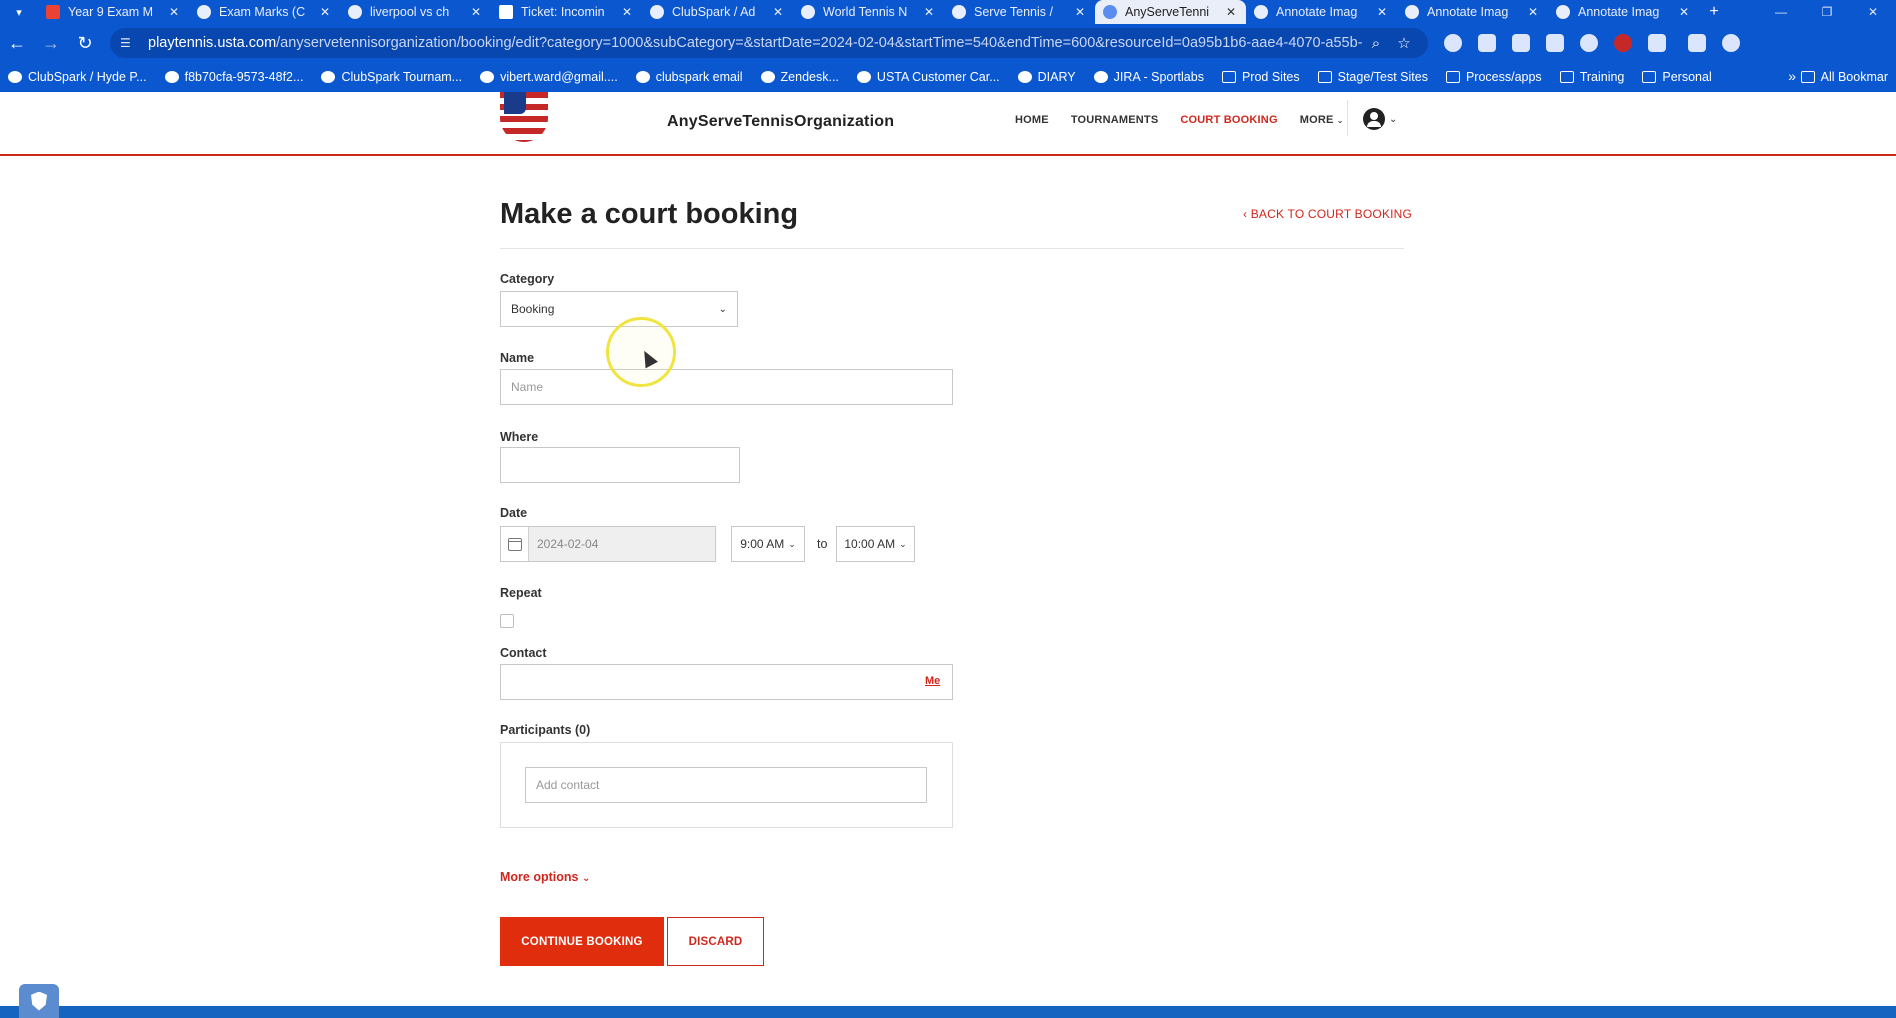 The image size is (1896, 1018). I want to click on browser-tab: liverpool vs ch ✕, so click(415, 12).